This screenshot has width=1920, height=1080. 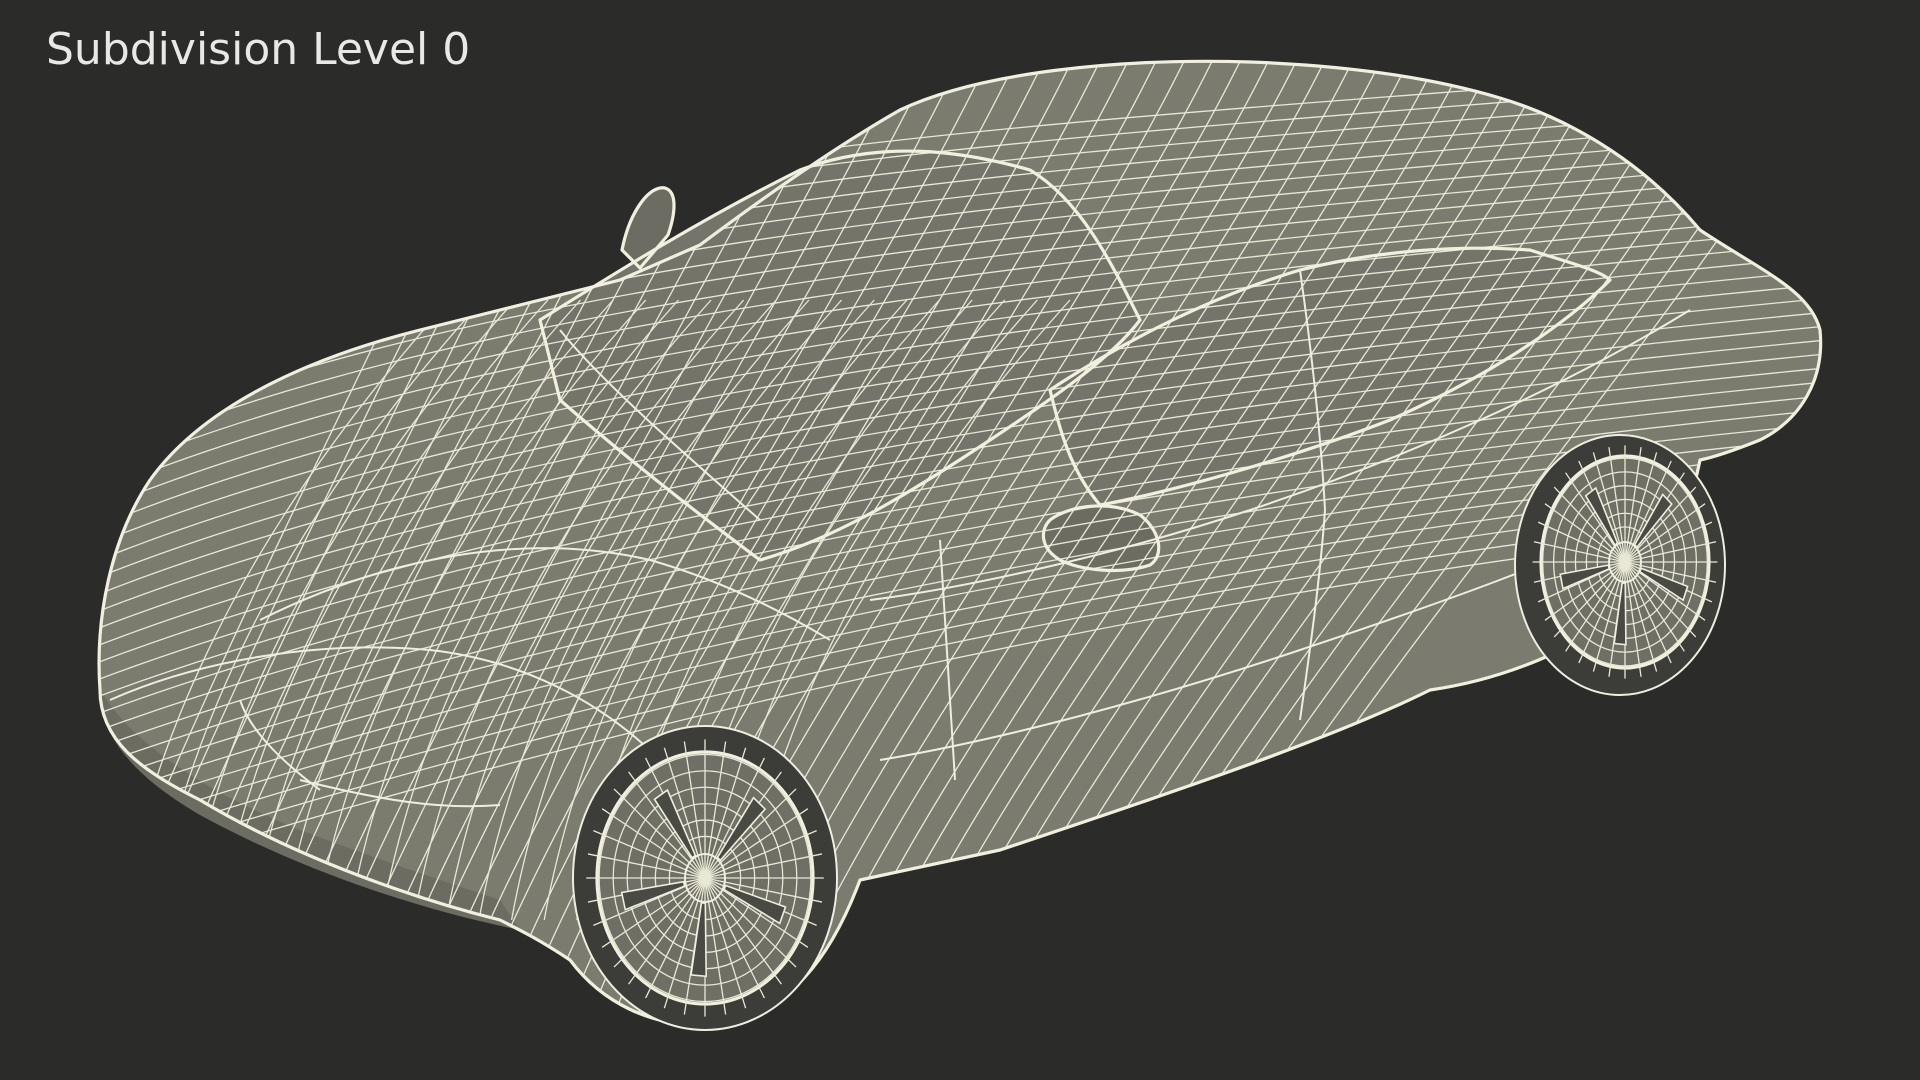 What do you see at coordinates (705, 878) in the screenshot?
I see `front-wheel` at bounding box center [705, 878].